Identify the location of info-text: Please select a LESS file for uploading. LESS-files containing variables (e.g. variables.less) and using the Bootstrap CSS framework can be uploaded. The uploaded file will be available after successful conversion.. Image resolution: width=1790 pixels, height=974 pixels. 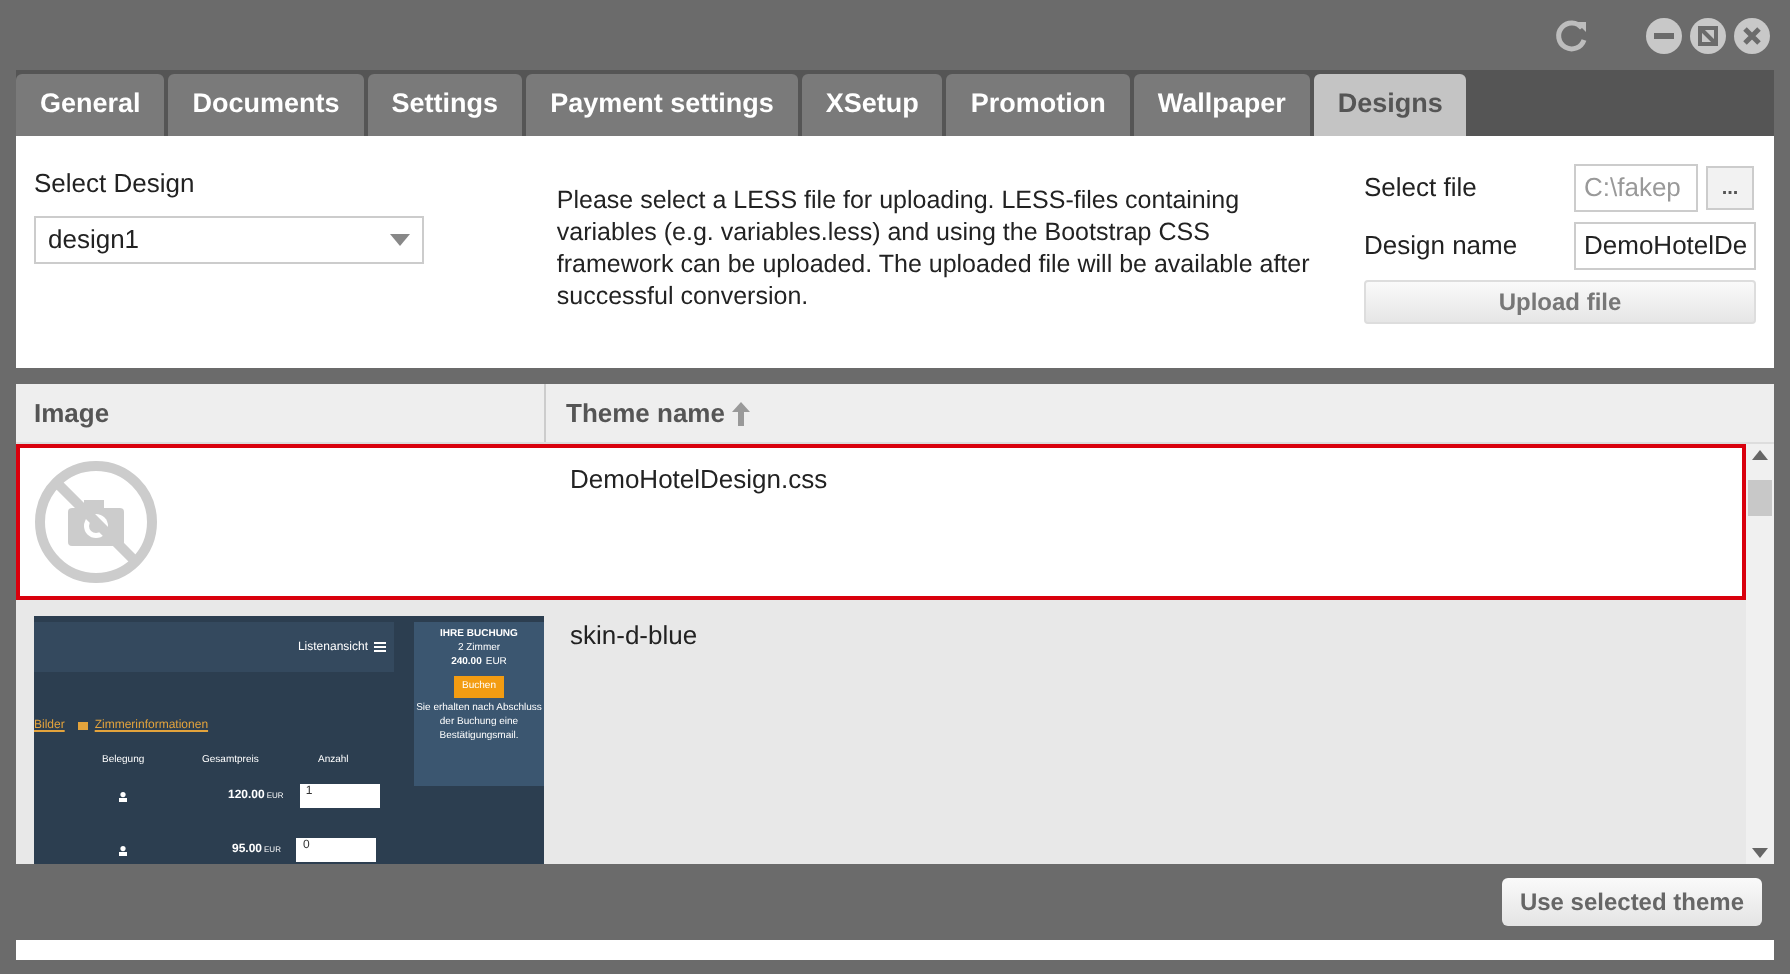
(934, 249).